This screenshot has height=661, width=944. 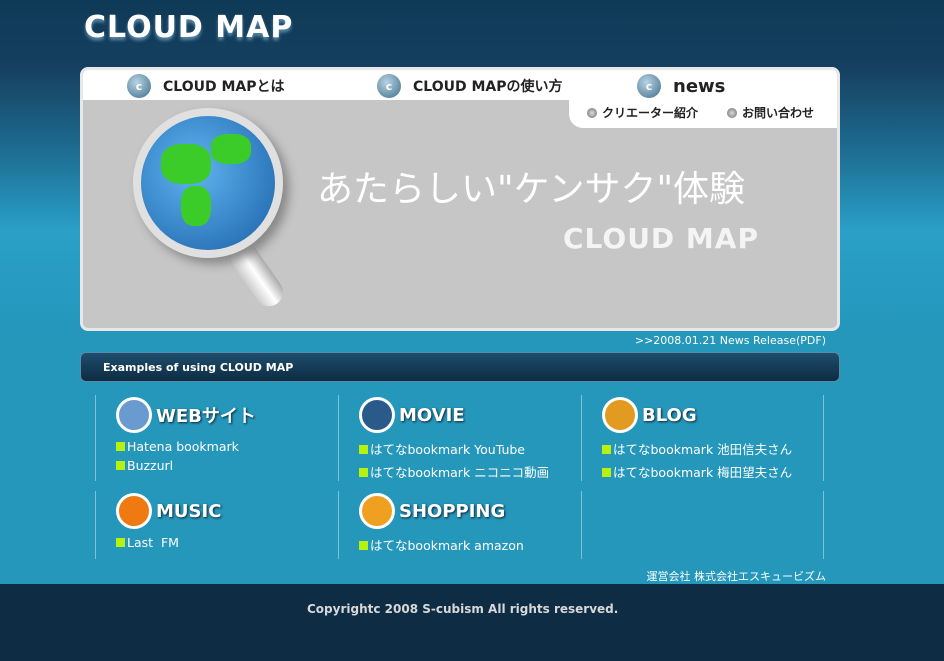 I want to click on news-release-link: >>2008.01.21 News Release(PDF), so click(x=730, y=340).